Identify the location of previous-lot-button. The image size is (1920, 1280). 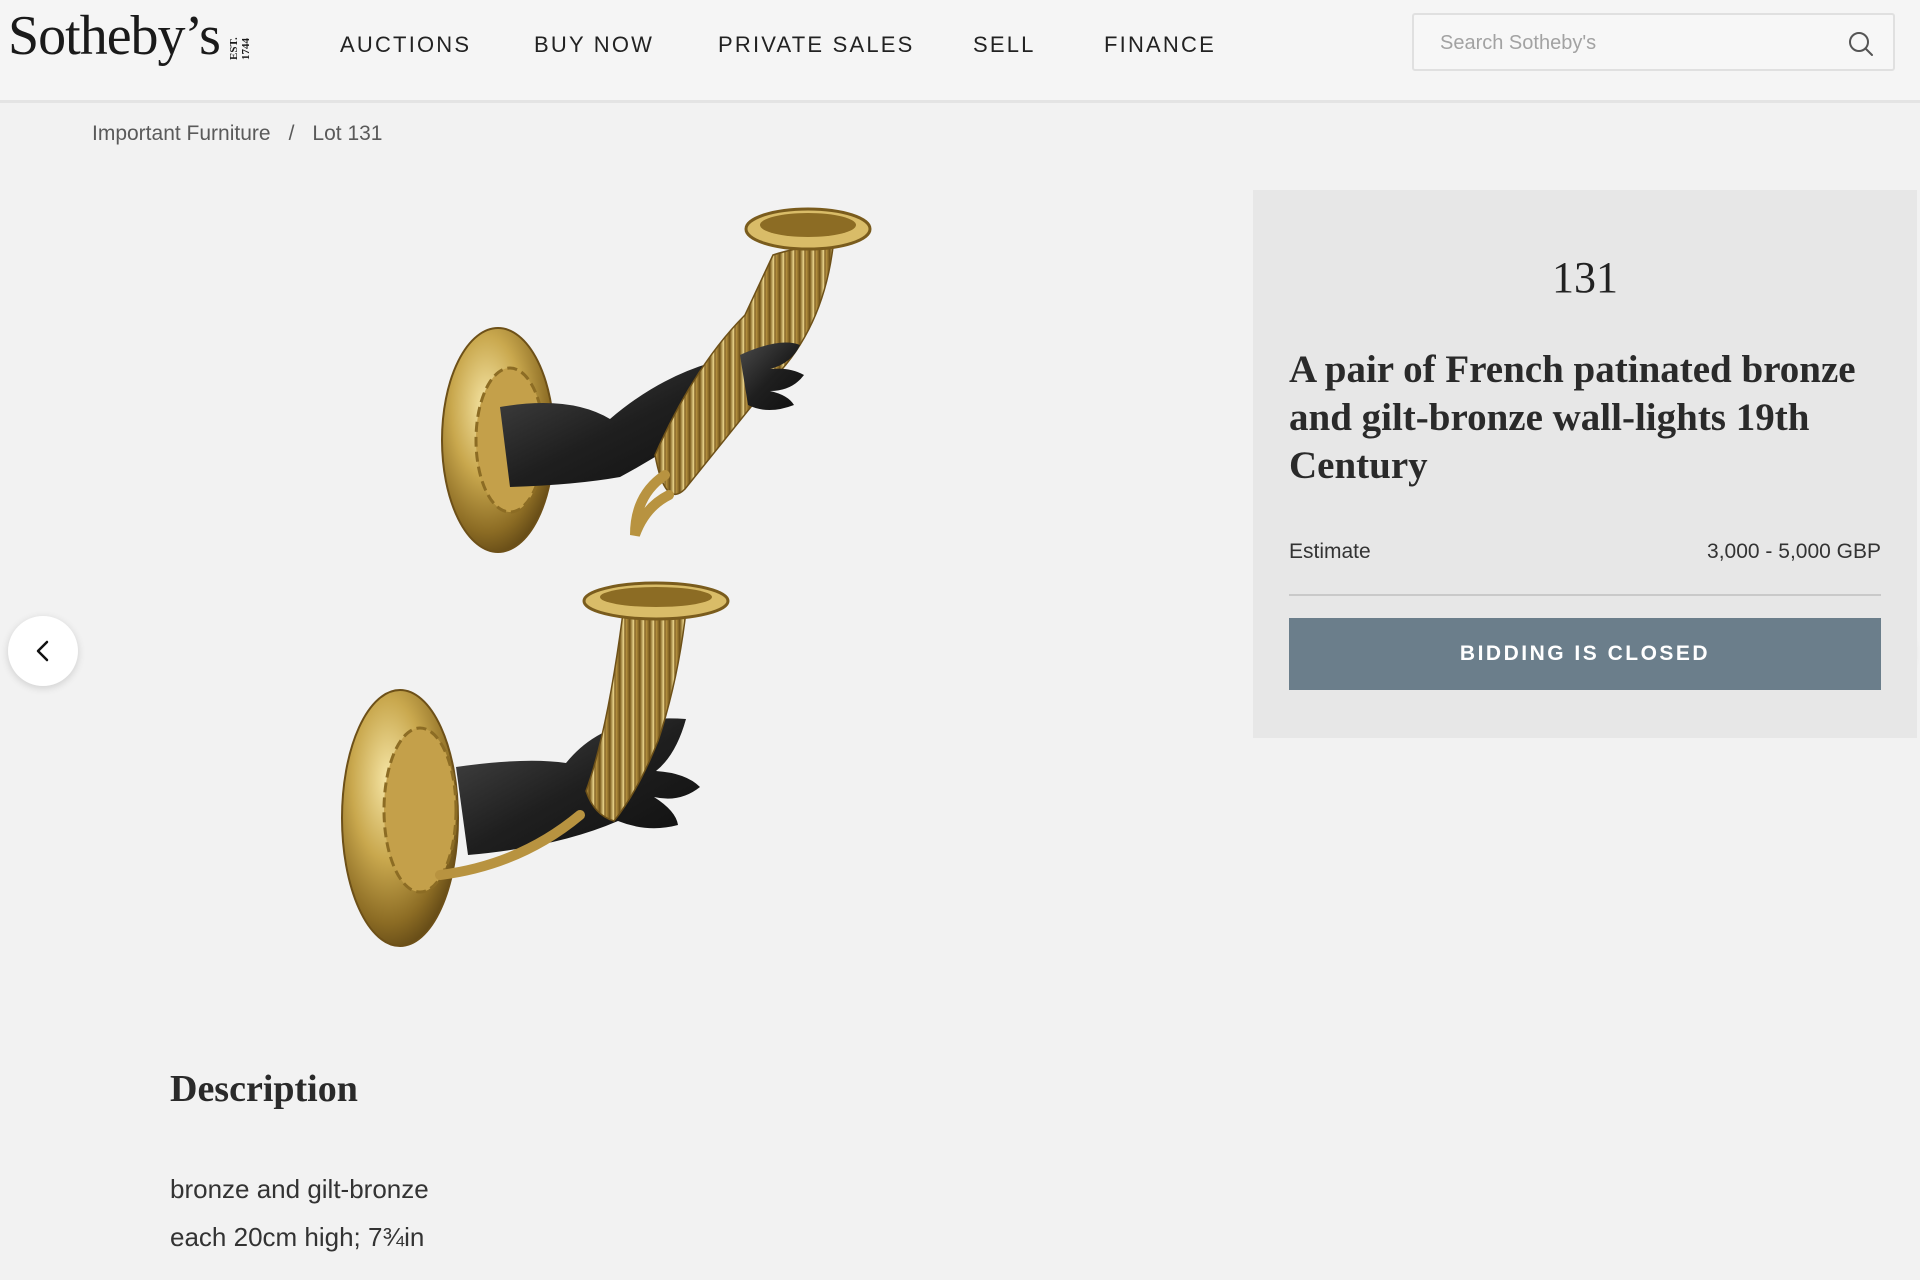
(43, 651).